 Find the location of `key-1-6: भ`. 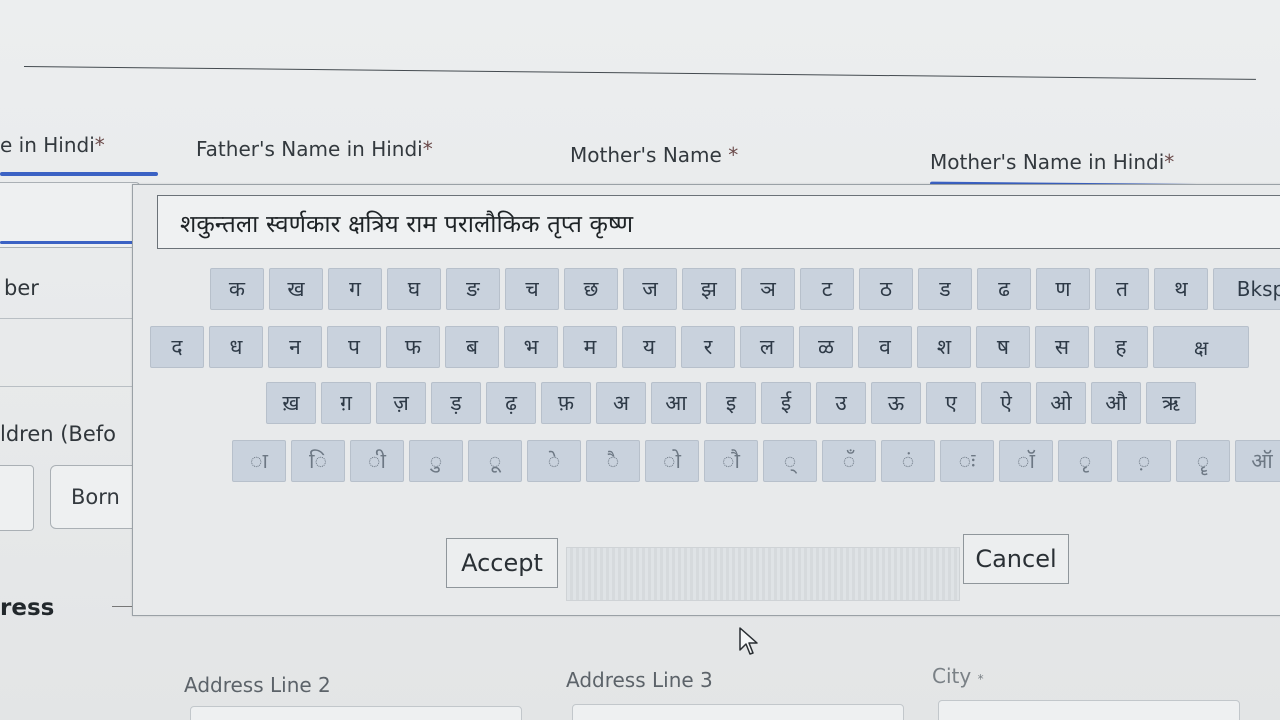

key-1-6: भ is located at coordinates (531, 347).